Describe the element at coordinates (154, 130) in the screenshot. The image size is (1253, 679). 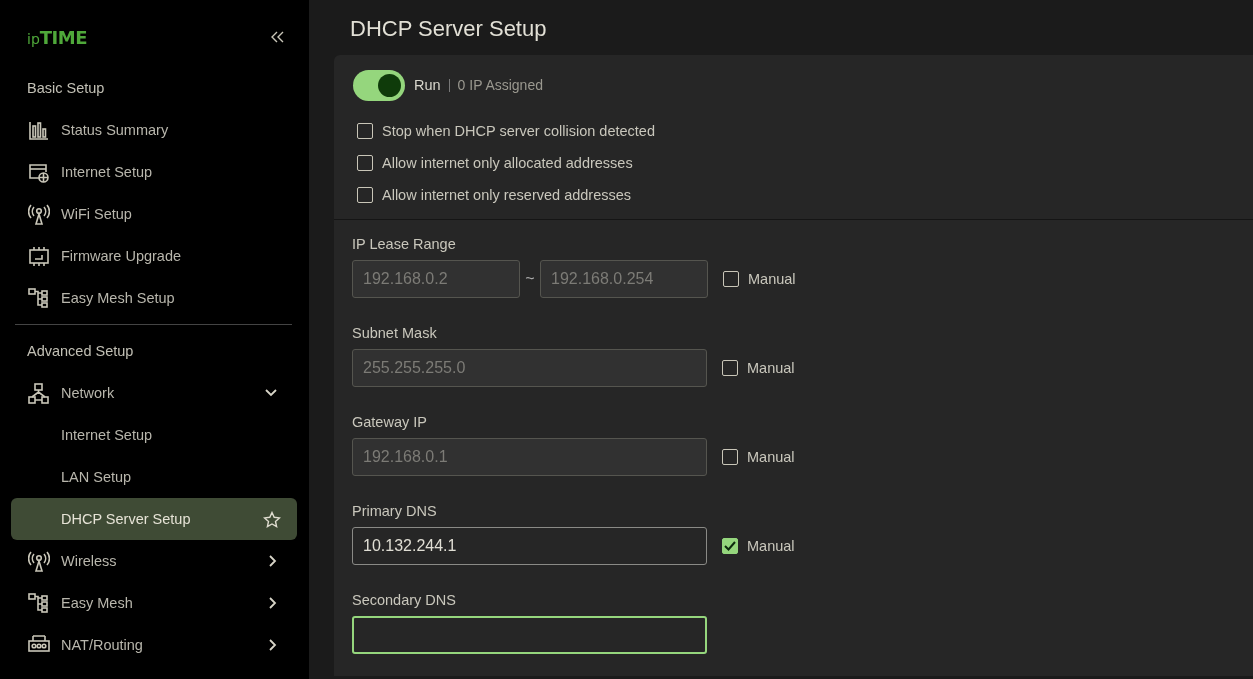
I see `sidebar-item: Status Summary` at that location.